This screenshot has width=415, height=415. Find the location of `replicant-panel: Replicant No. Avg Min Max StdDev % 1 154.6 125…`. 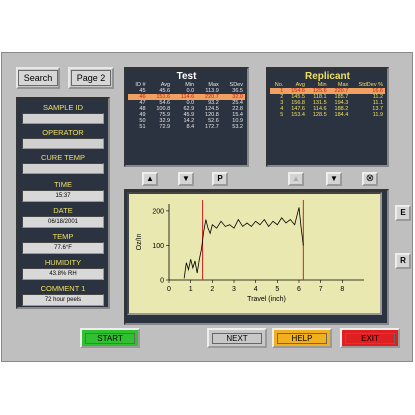

replicant-panel: Replicant No. Avg Min Max StdDev % 1 154.6 125… is located at coordinates (327, 117).